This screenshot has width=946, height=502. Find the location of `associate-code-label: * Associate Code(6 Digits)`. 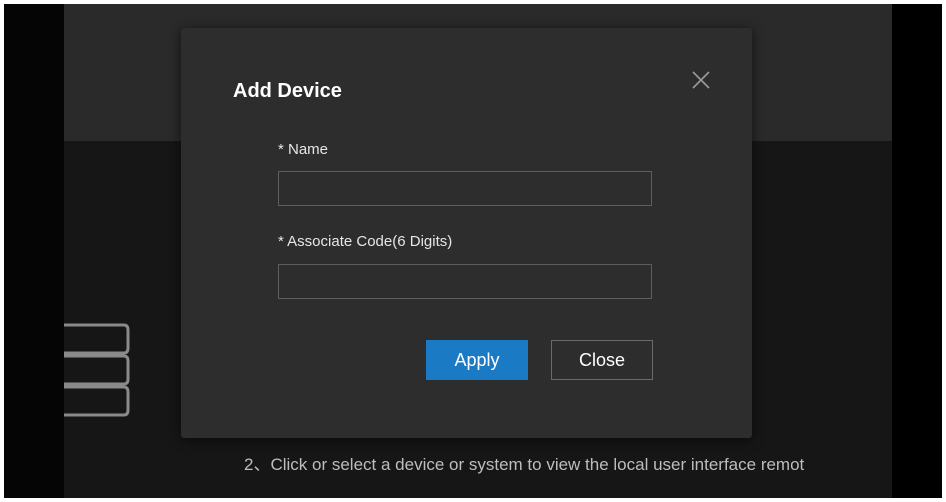

associate-code-label: * Associate Code(6 Digits) is located at coordinates (365, 241).